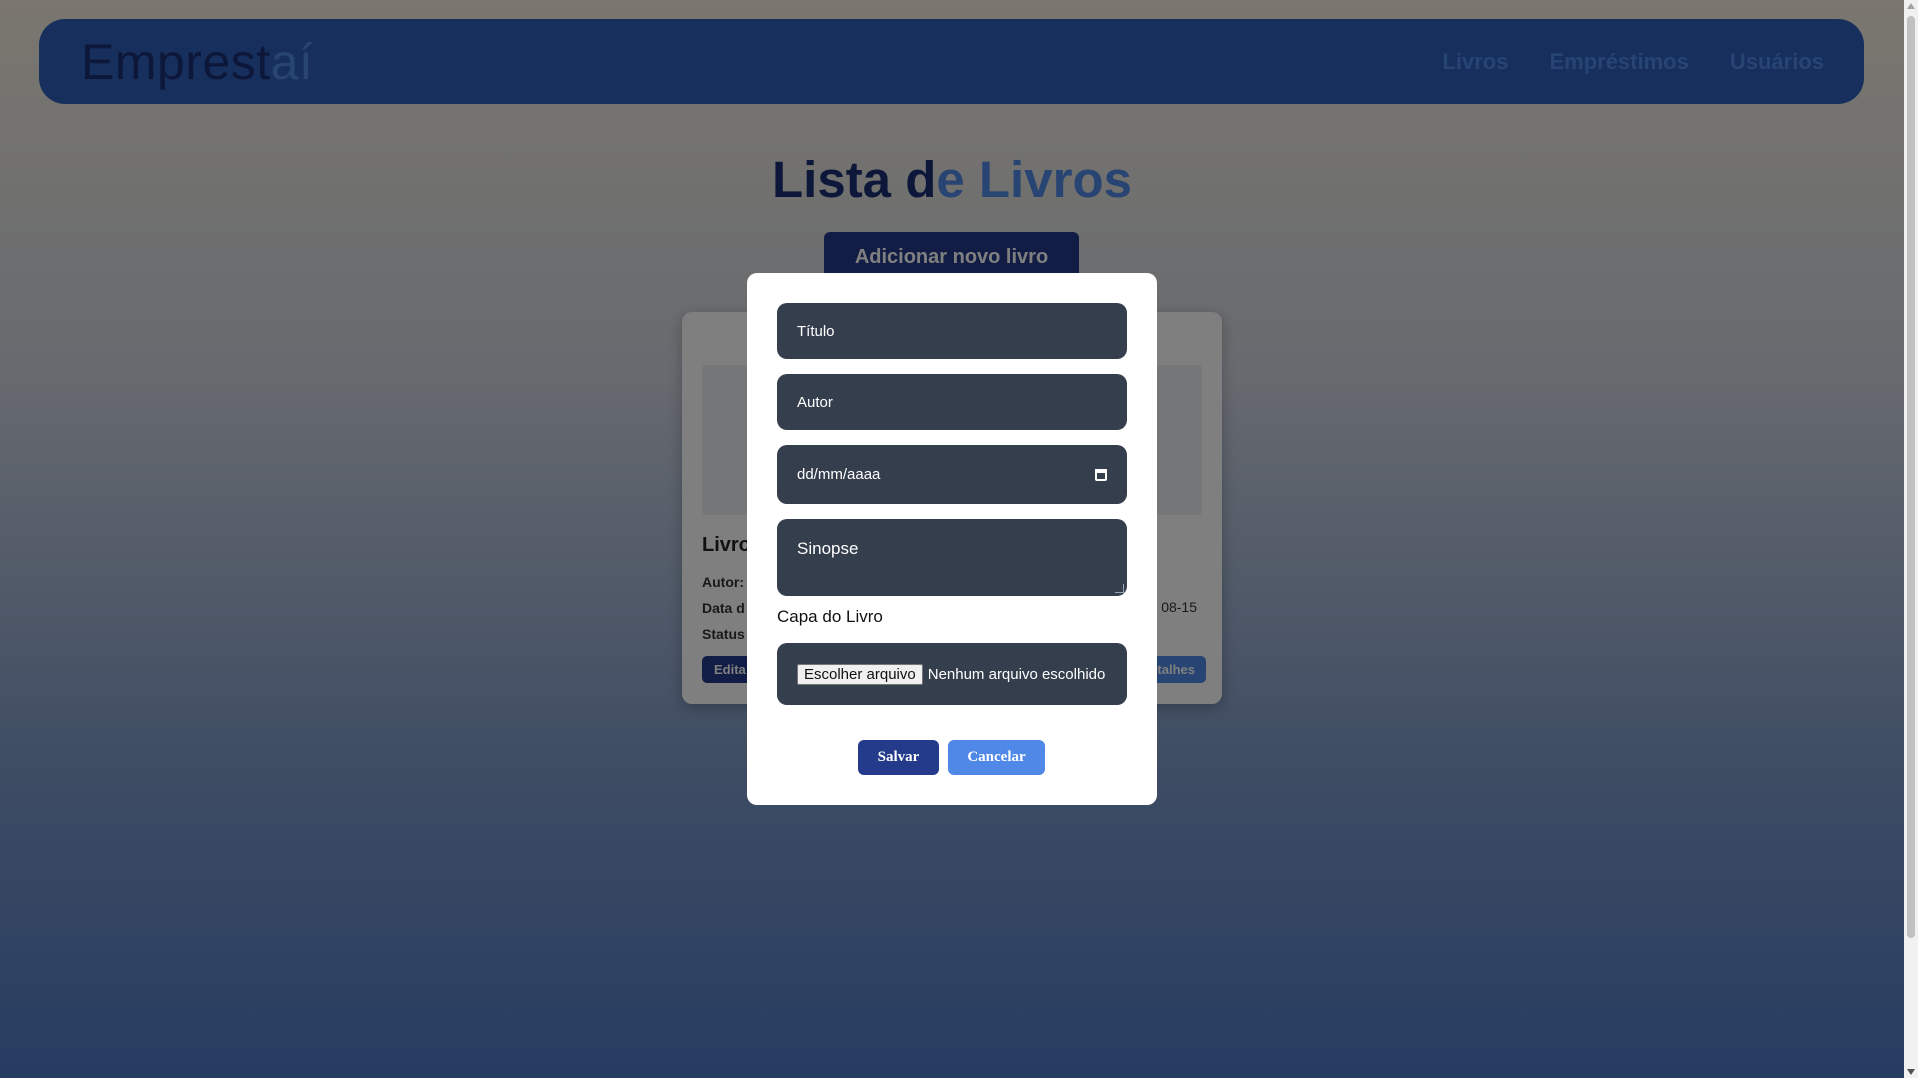 This screenshot has height=1078, width=1918. What do you see at coordinates (1016, 674) in the screenshot?
I see `file-status-text: Nenhum arquivo escolhido` at bounding box center [1016, 674].